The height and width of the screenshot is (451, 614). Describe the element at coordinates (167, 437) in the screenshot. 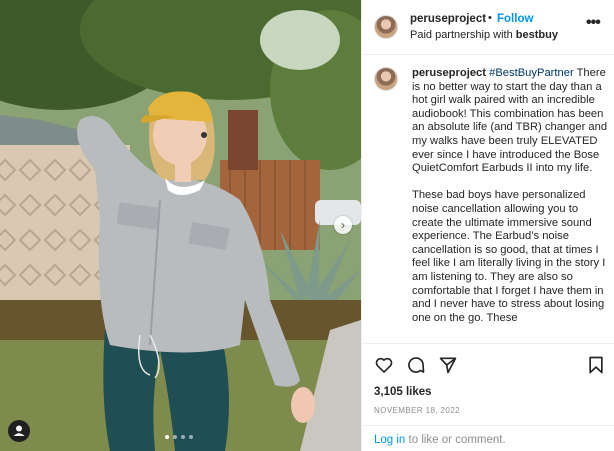

I see `carousel-dot-active` at that location.